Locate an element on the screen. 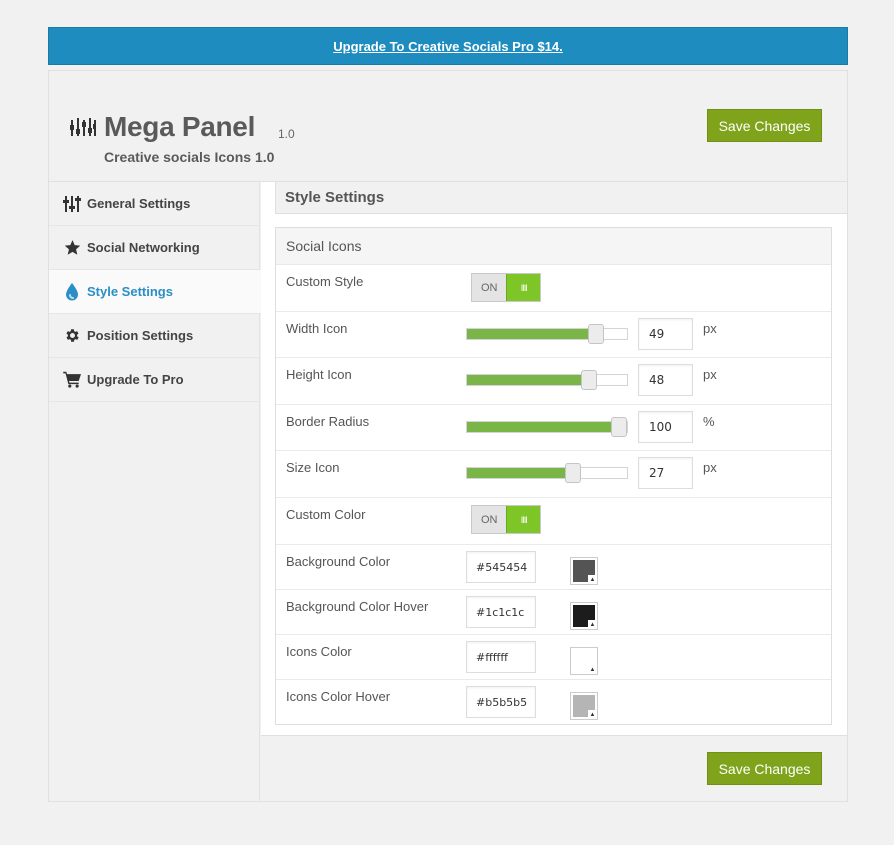 The width and height of the screenshot is (894, 845). gear-icon is located at coordinates (68, 335).